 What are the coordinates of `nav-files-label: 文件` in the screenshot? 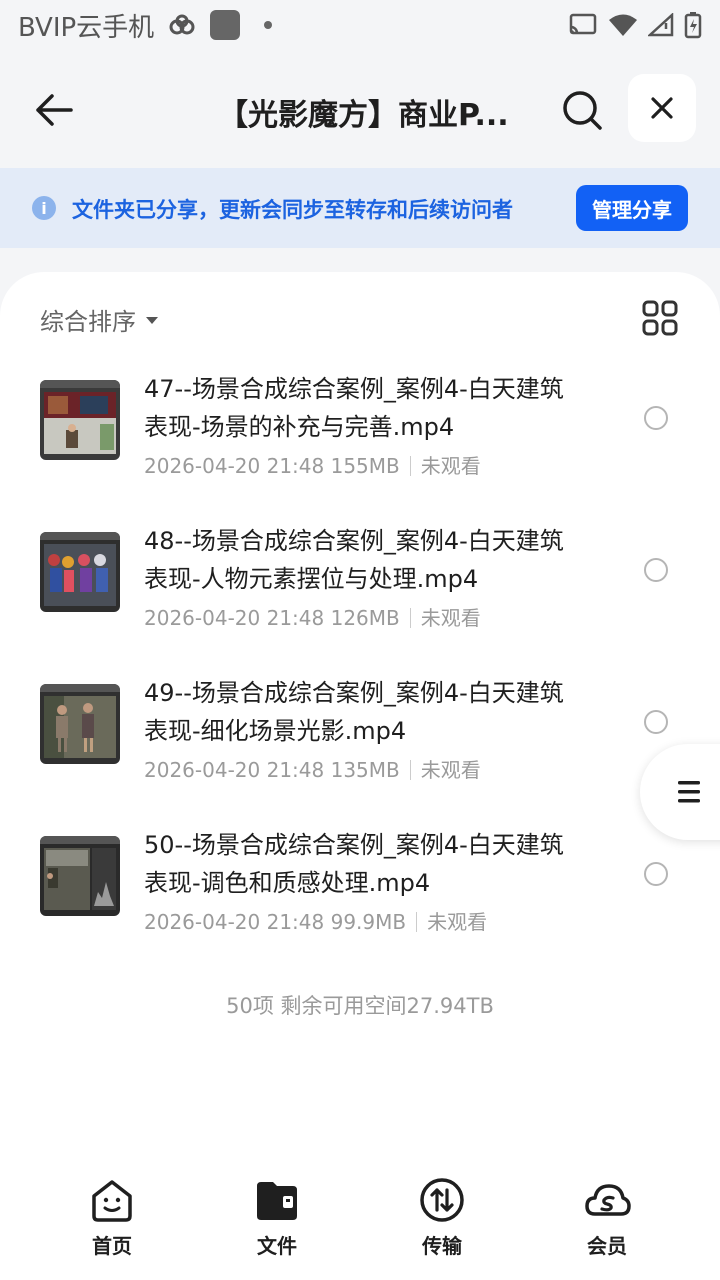 It's located at (277, 1246).